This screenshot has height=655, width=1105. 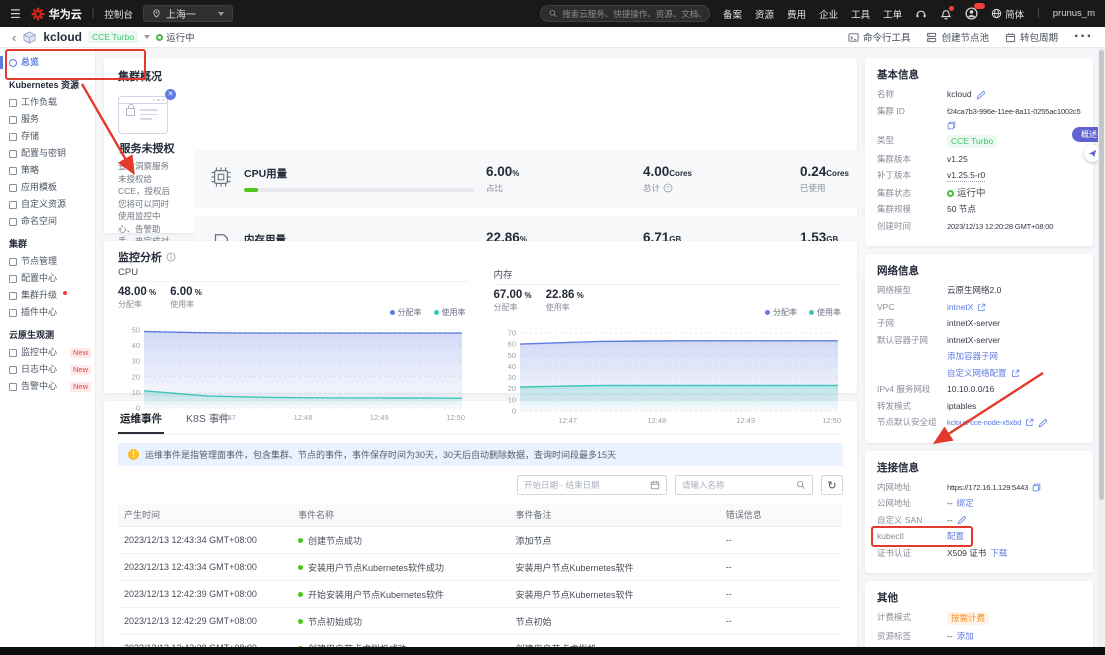 I want to click on value-link-绑定: 绑定, so click(x=965, y=503).